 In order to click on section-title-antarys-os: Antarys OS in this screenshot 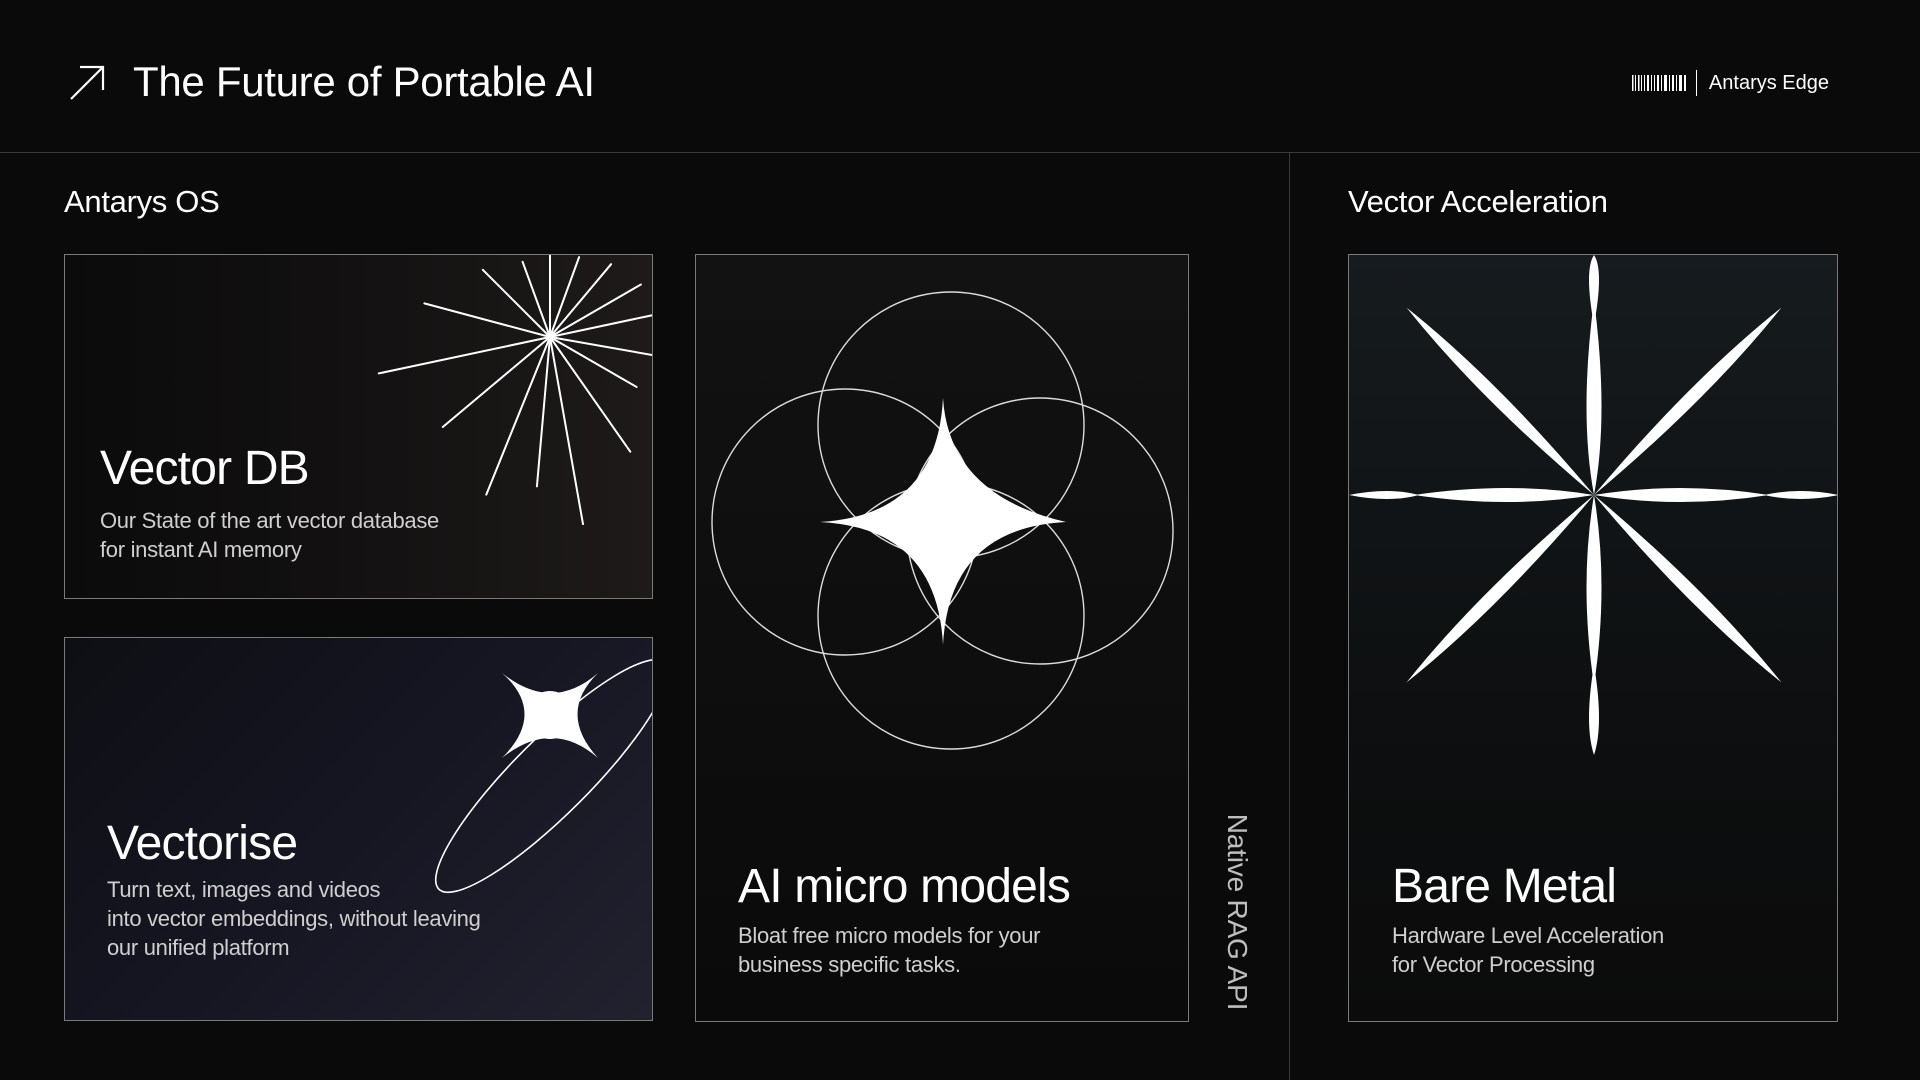, I will do `click(142, 201)`.